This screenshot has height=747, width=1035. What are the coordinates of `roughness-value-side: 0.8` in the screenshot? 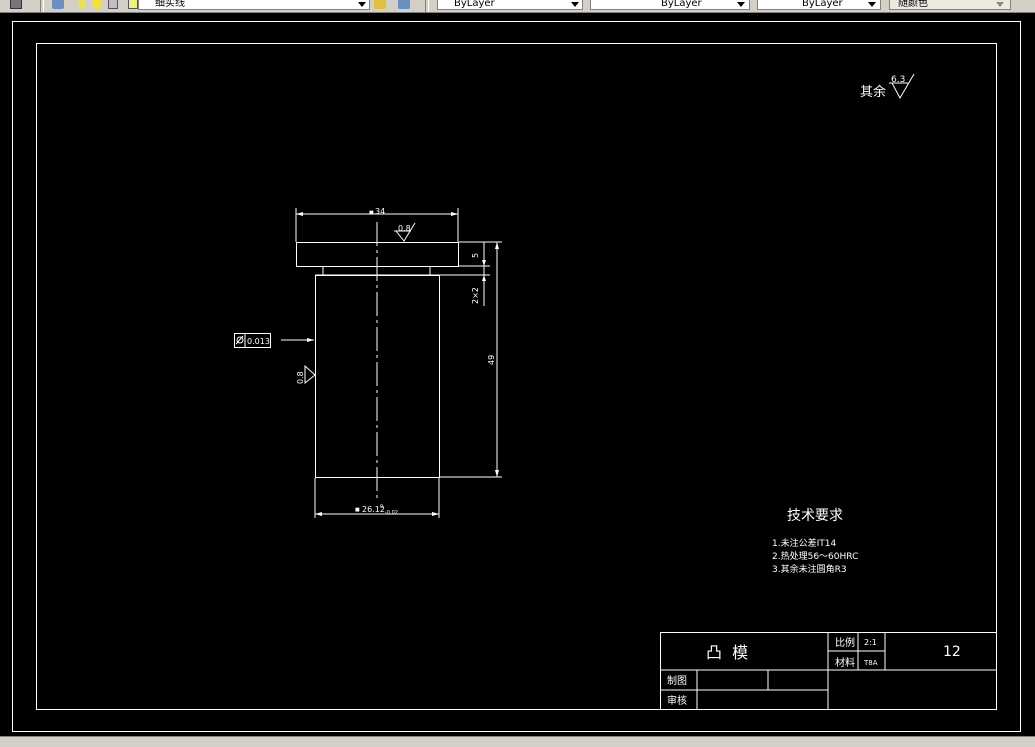 It's located at (300, 377).